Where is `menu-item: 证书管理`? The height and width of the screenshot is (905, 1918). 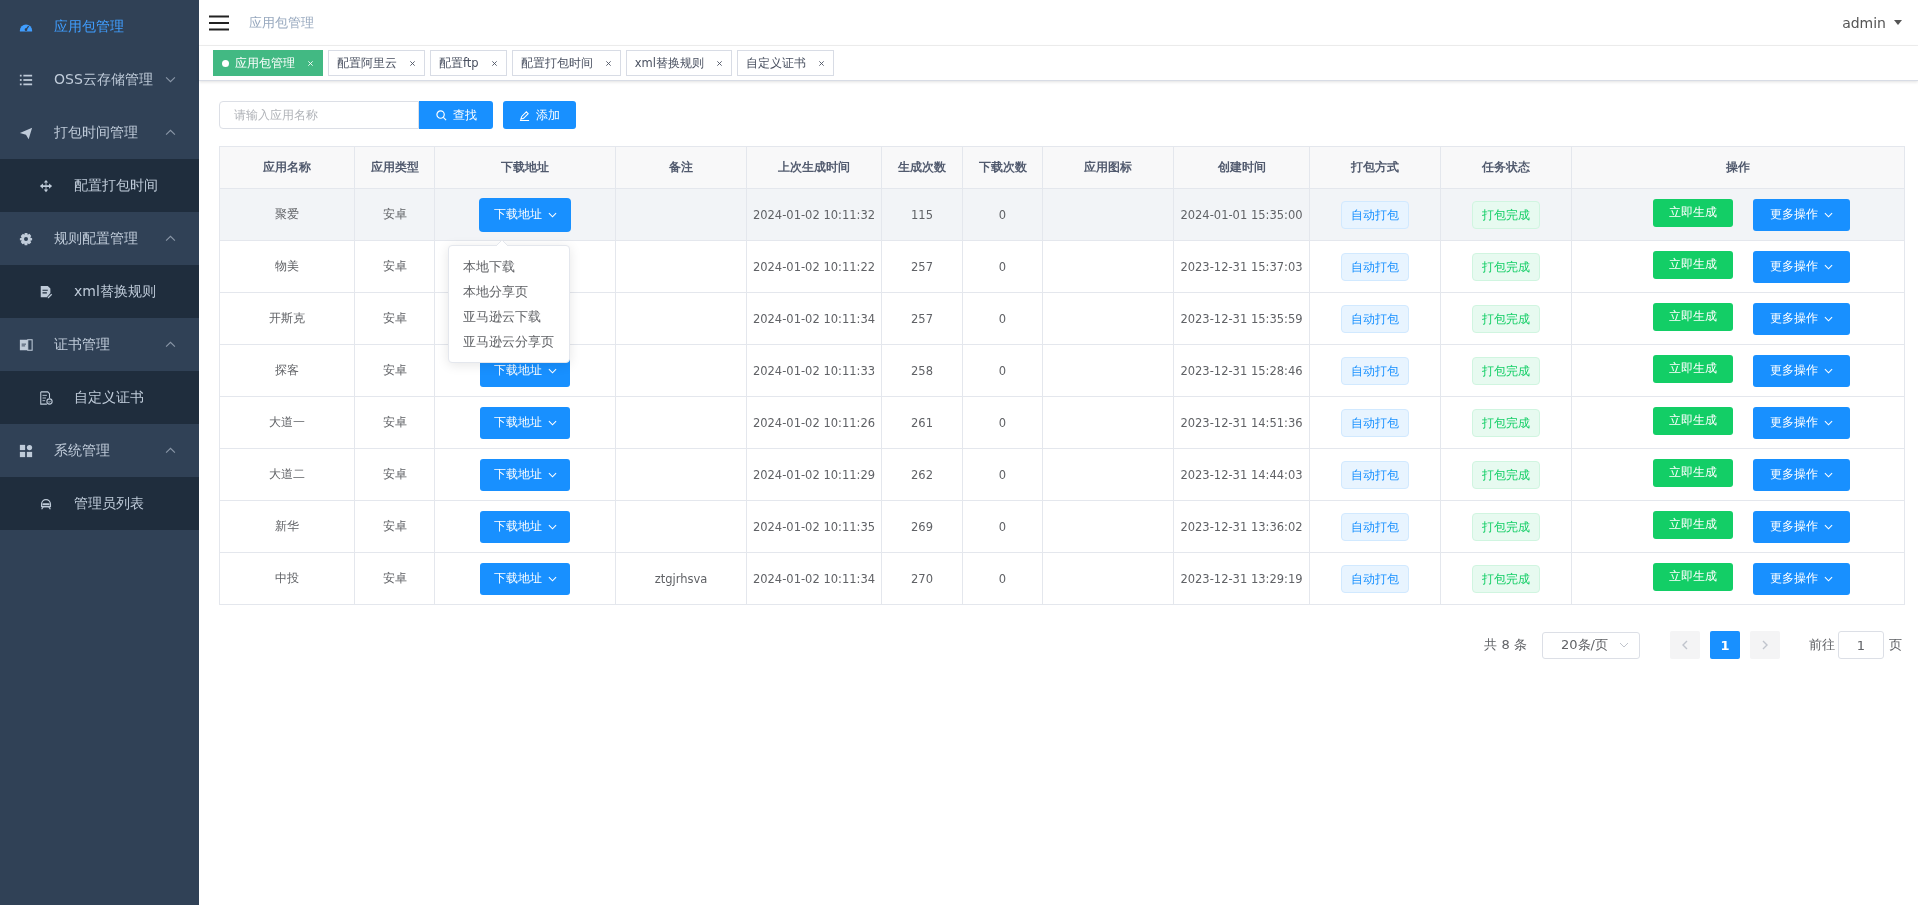
menu-item: 证书管理 is located at coordinates (99, 344).